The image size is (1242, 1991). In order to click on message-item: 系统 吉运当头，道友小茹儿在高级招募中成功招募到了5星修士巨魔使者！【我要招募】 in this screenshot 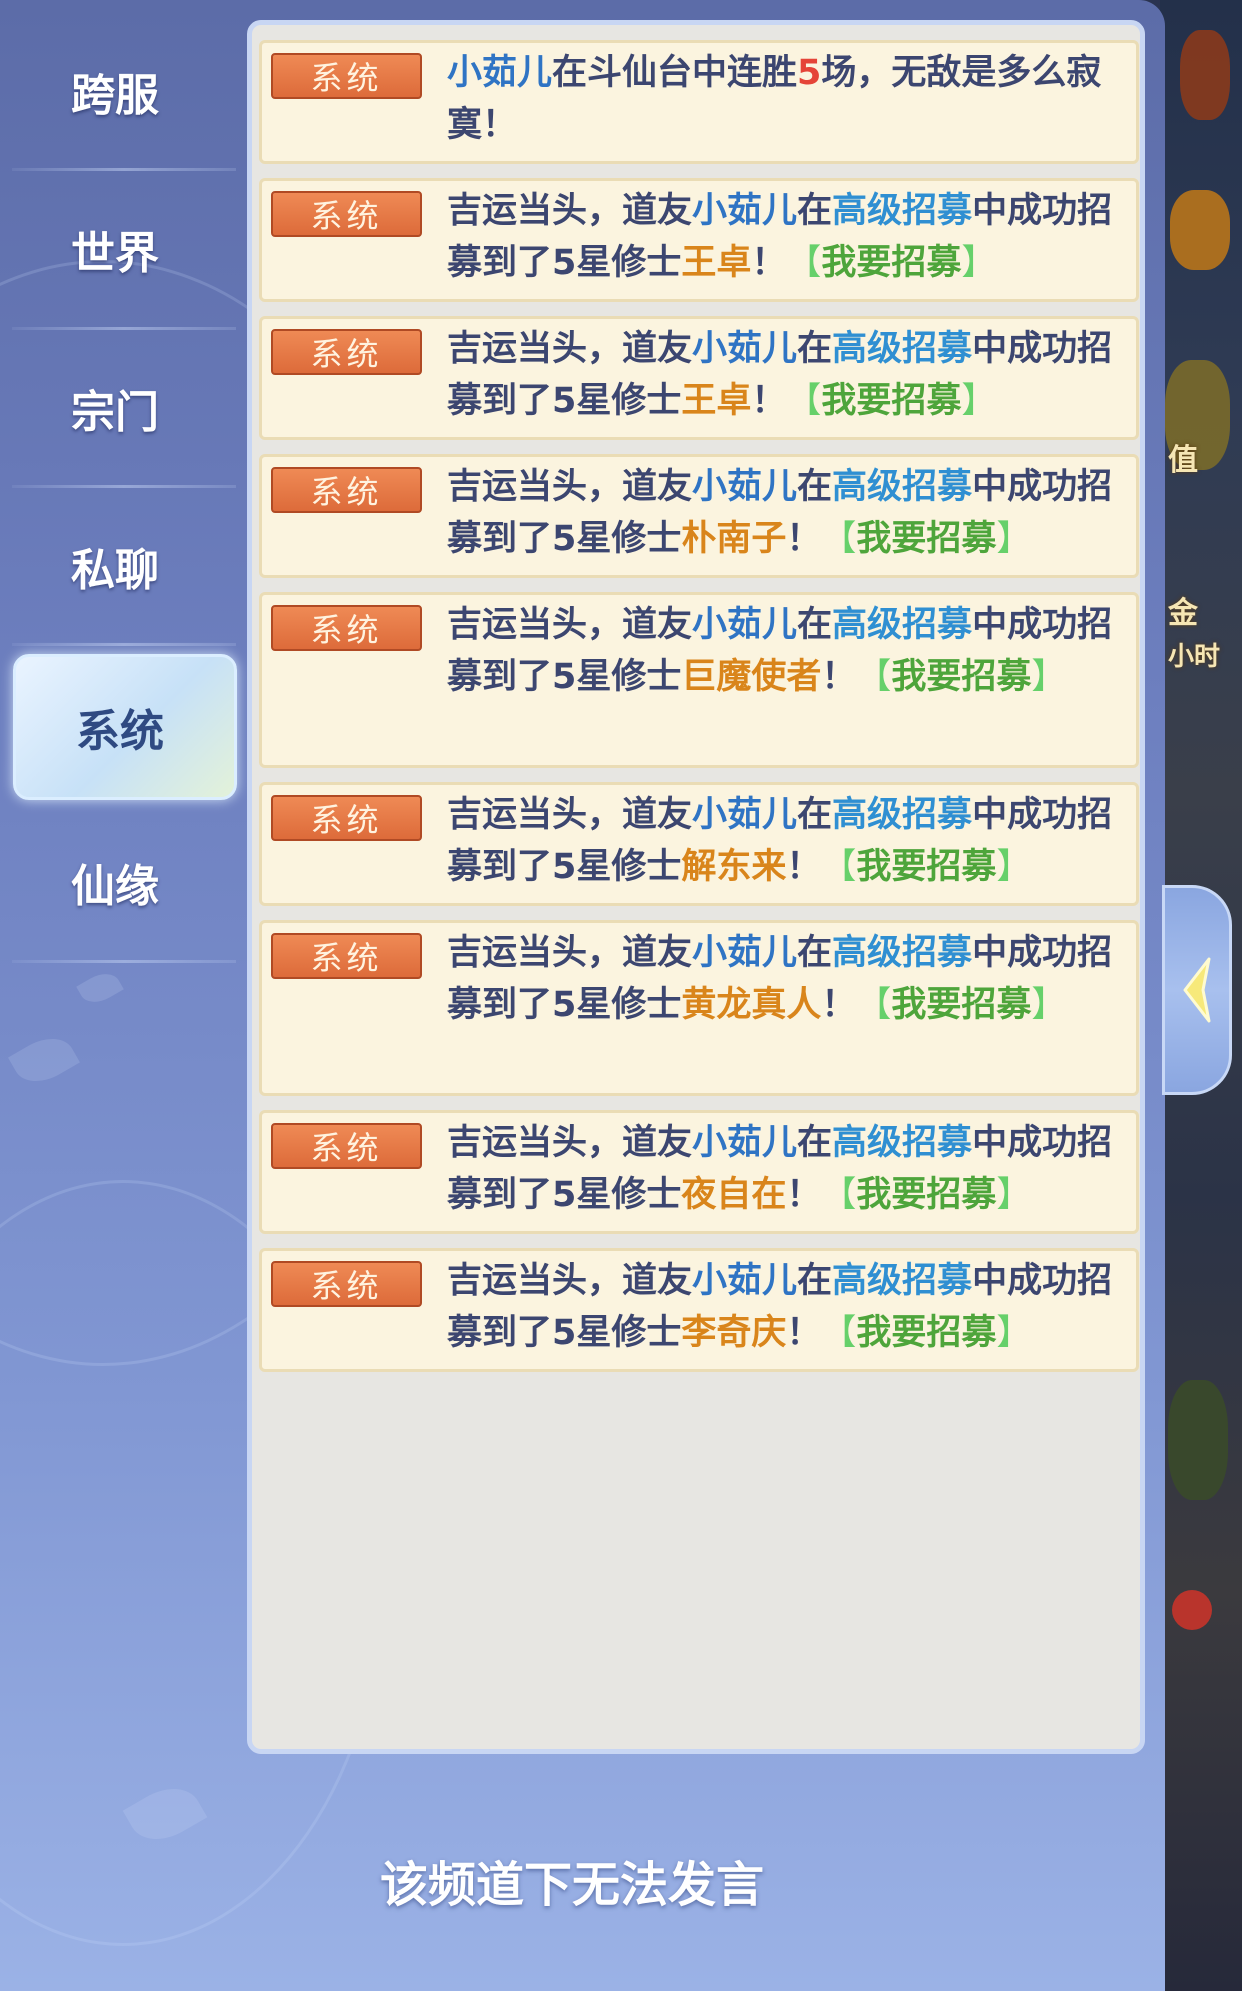, I will do `click(699, 680)`.